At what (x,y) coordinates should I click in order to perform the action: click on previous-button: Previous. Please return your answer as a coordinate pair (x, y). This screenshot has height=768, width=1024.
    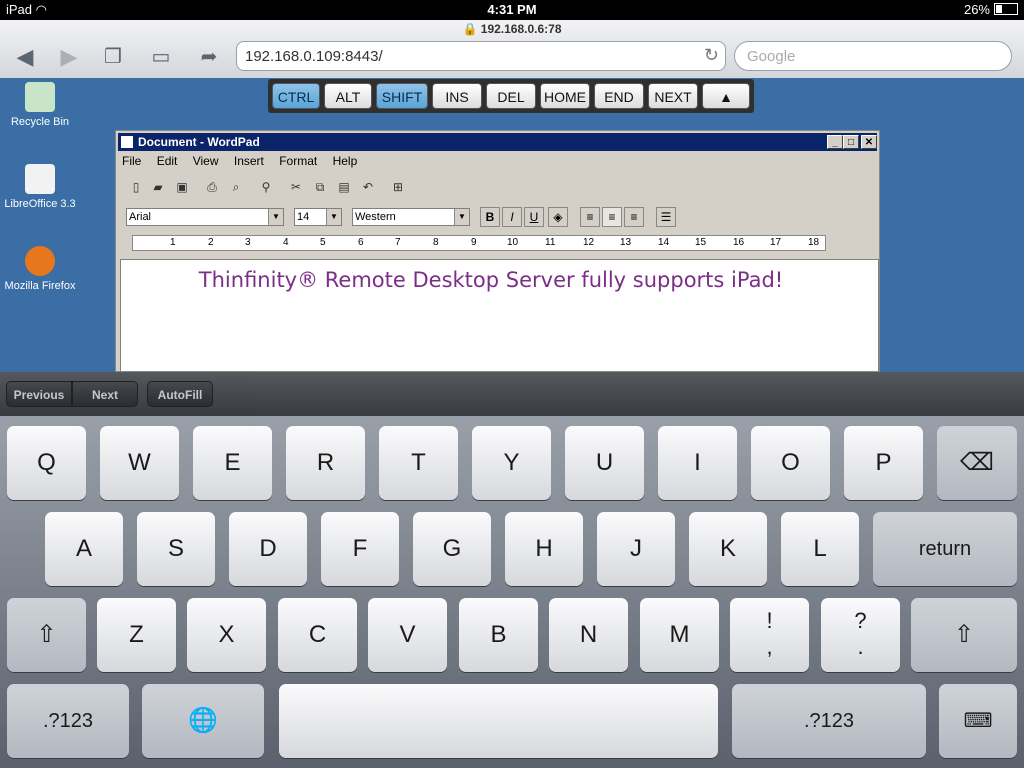
    Looking at the image, I should click on (39, 394).